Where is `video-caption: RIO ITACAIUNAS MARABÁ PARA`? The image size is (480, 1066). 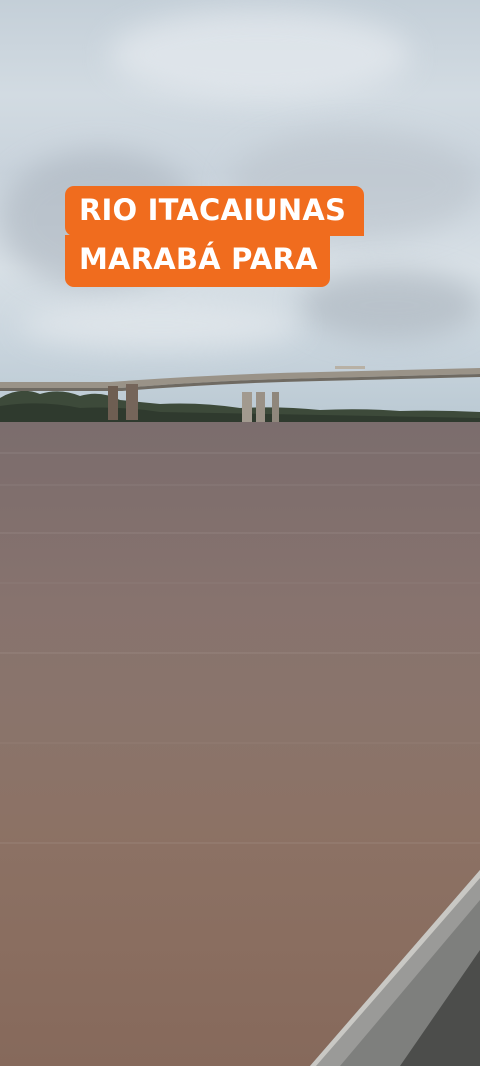
video-caption: RIO ITACAIUNAS MARABÁ PARA is located at coordinates (215, 236).